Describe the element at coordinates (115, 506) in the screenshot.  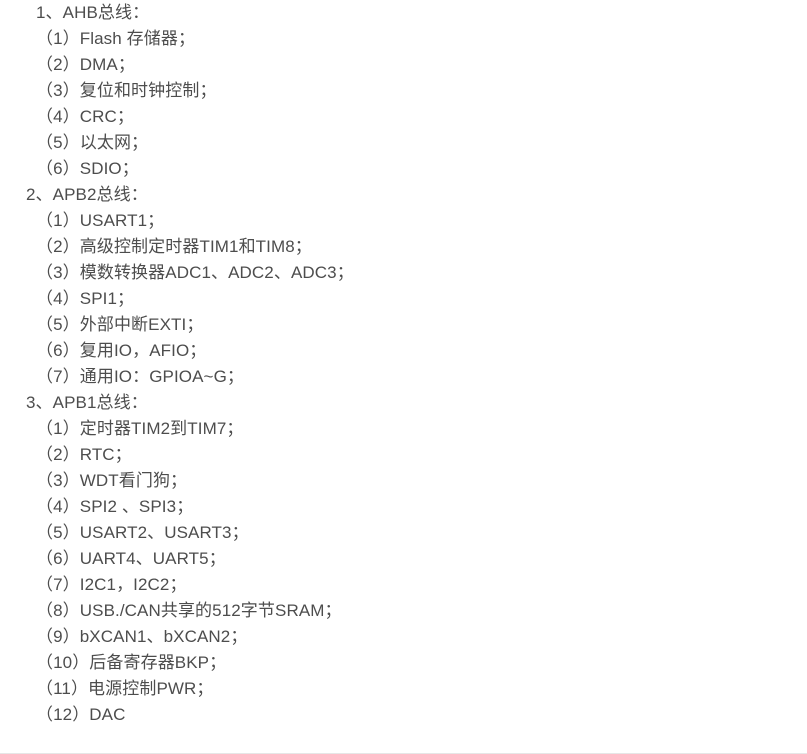
I see `list-item: （4）SPI2 、SPI3；` at that location.